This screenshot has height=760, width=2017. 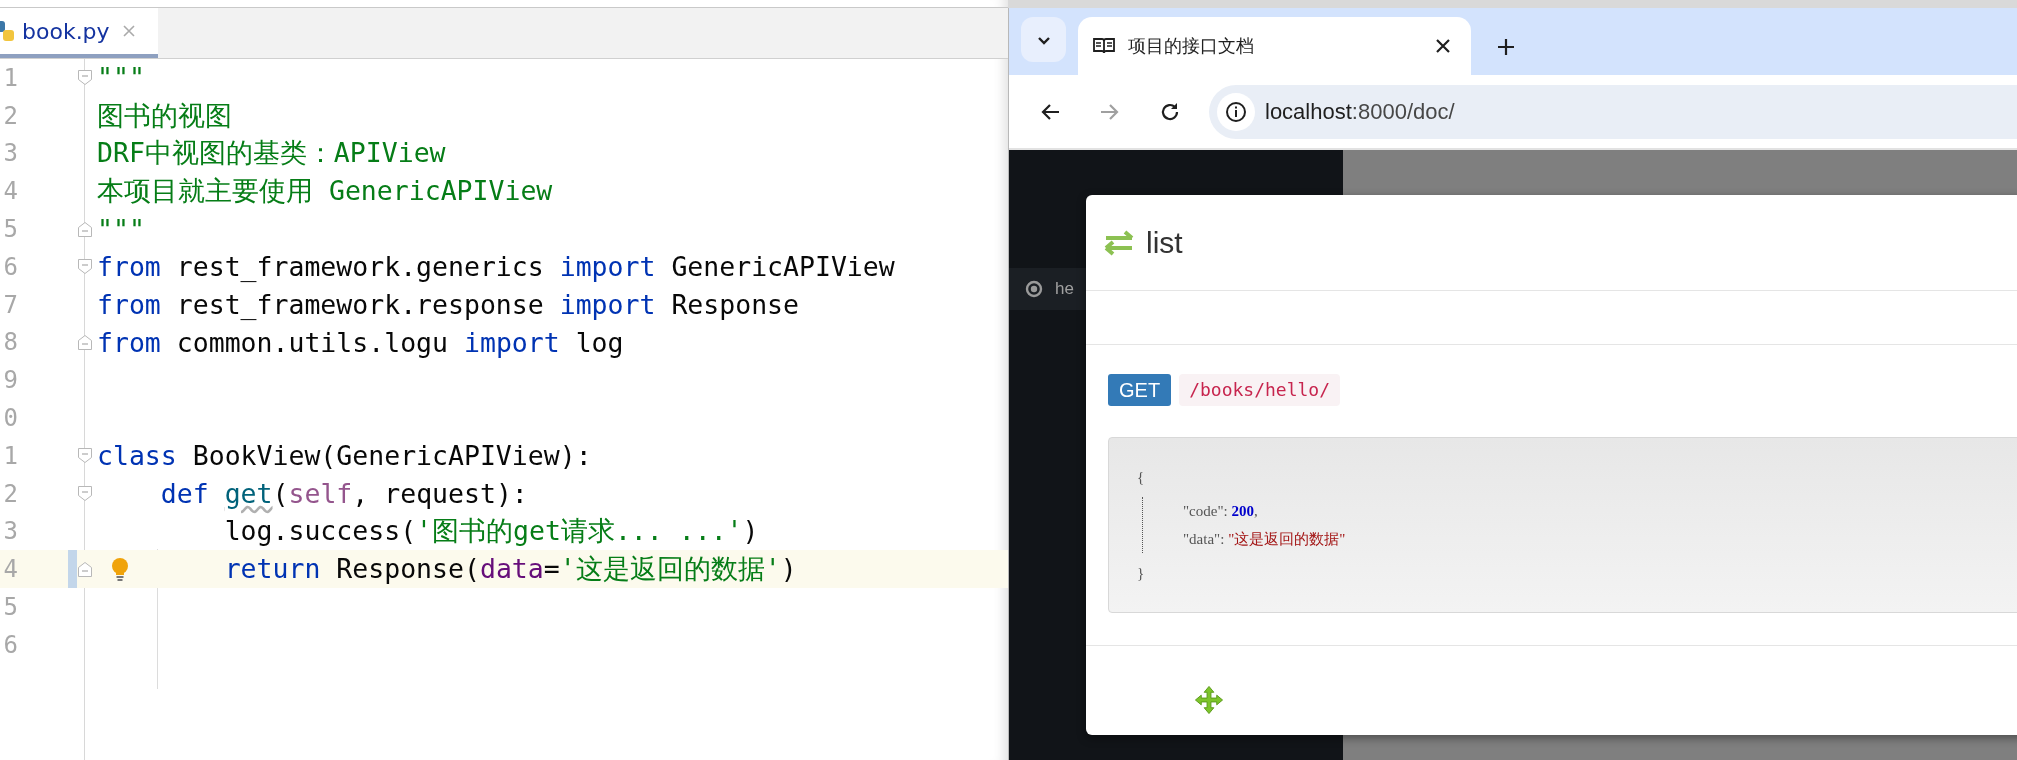 I want to click on target-icon, so click(x=1034, y=289).